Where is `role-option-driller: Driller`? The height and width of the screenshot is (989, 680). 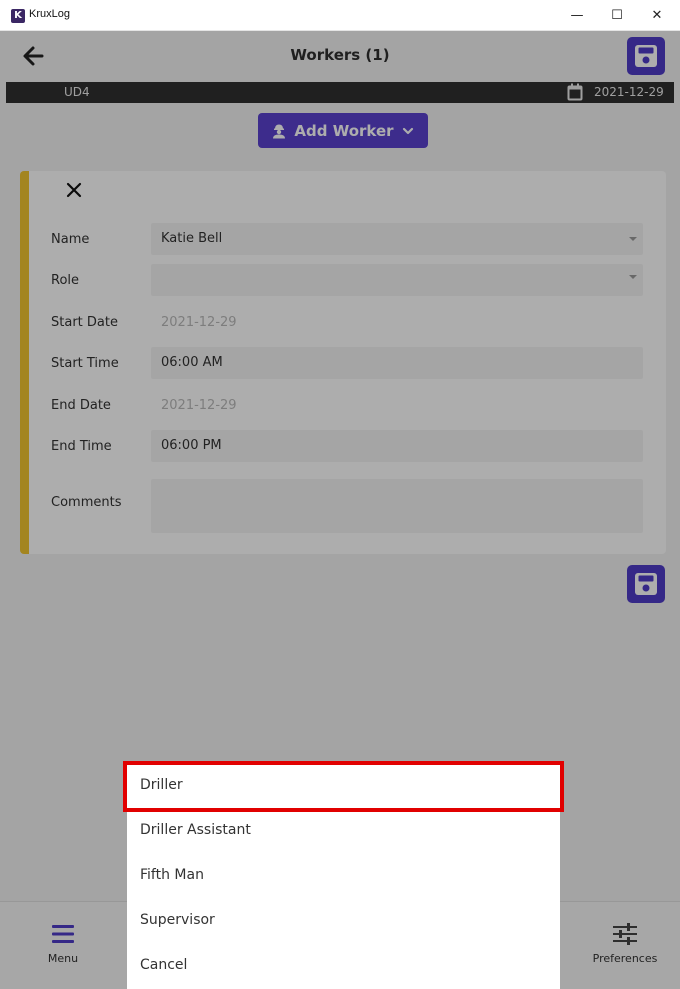
role-option-driller: Driller is located at coordinates (343, 785).